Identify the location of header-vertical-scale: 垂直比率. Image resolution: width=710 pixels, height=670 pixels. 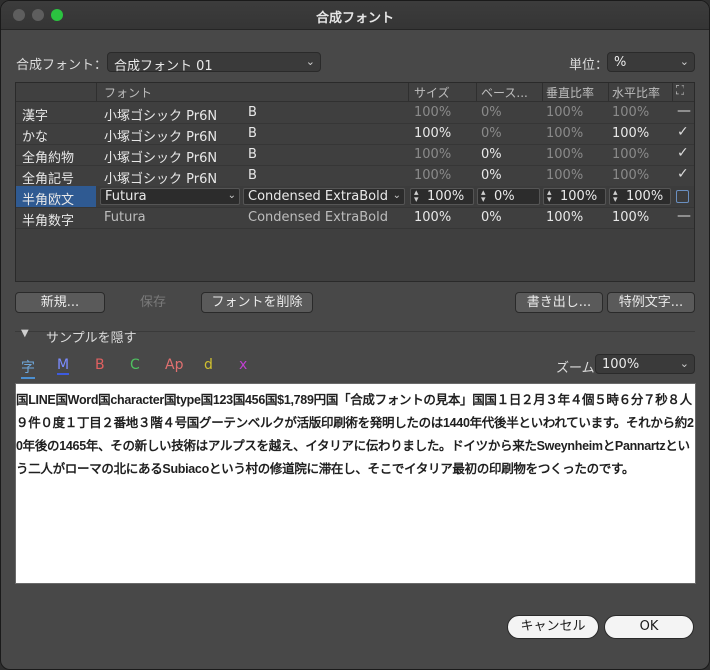
(570, 93).